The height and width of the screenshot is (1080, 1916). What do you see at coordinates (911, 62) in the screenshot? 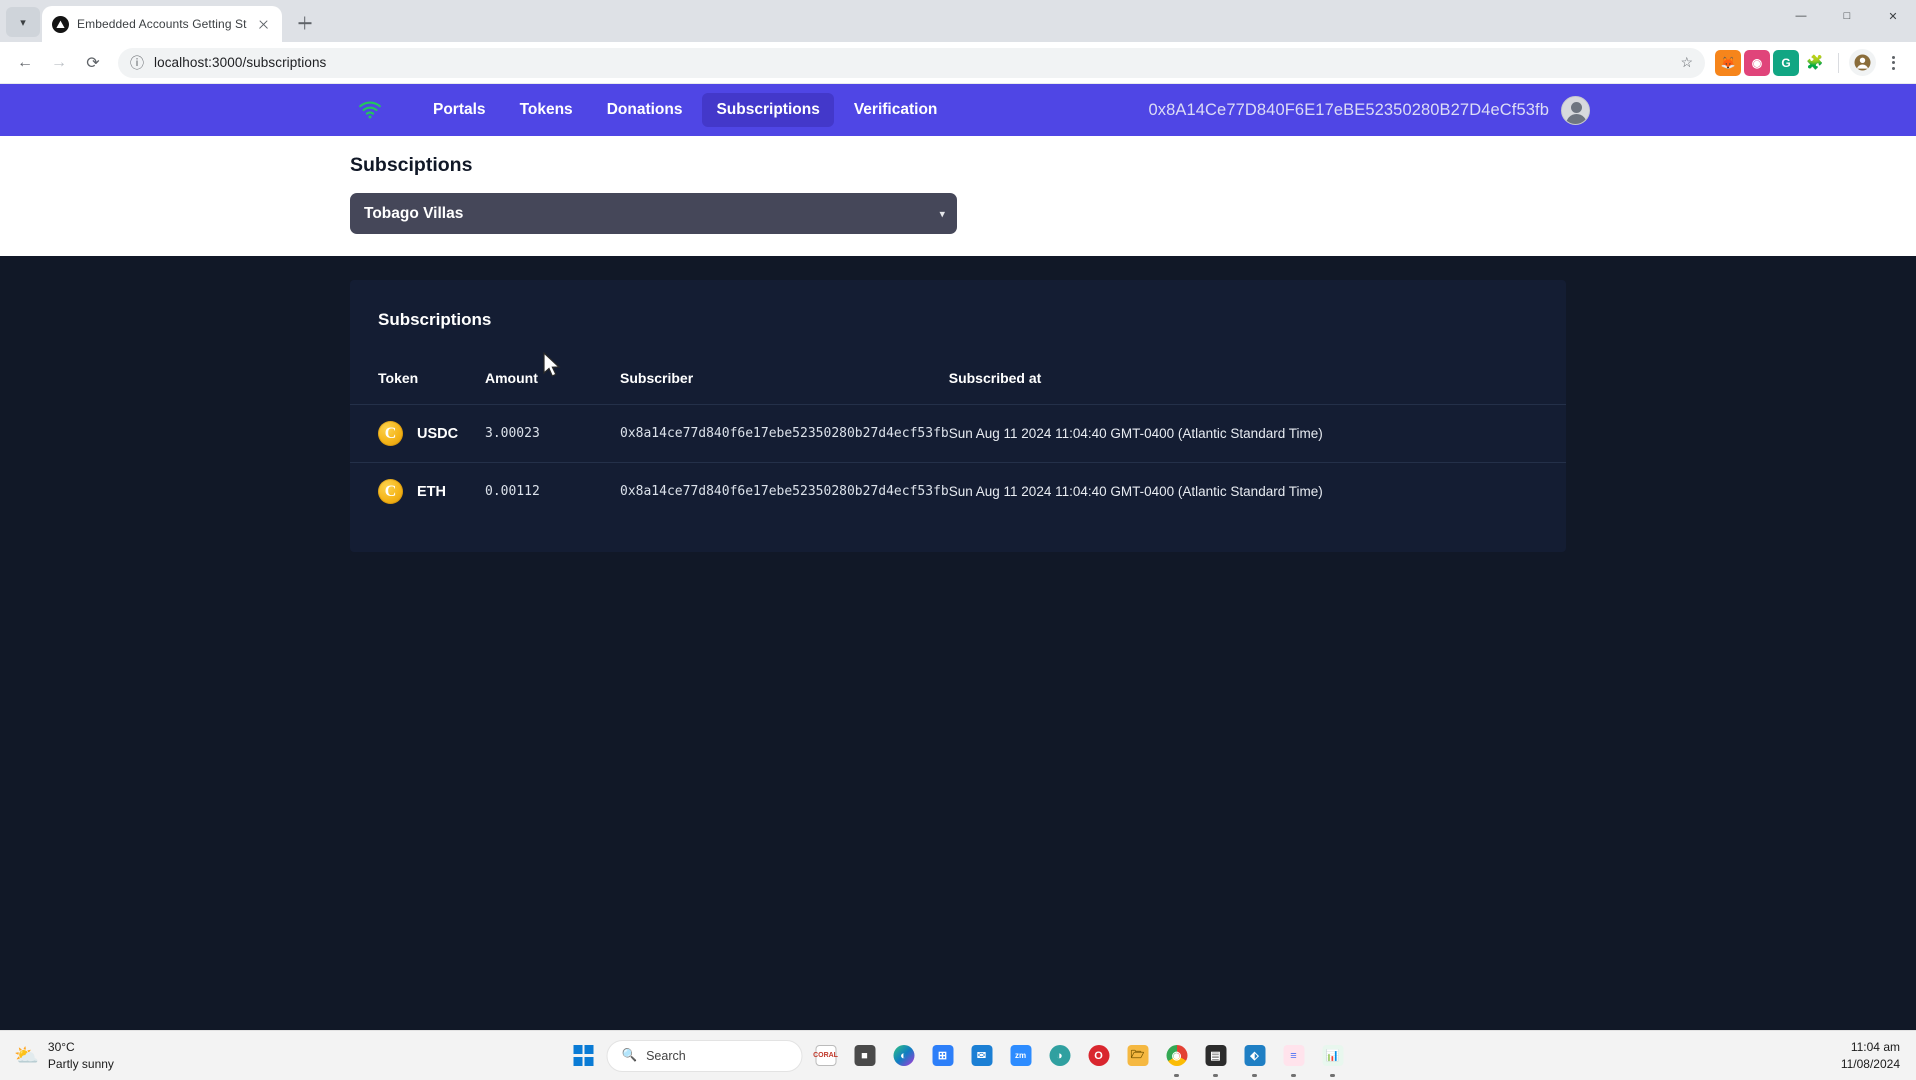
I see `address-bar: ⓘ localhost:3000/subscriptions ☆` at bounding box center [911, 62].